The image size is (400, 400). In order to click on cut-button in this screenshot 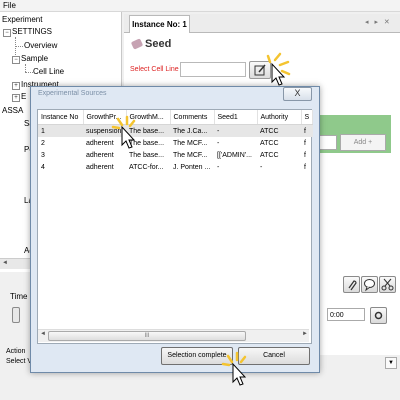, I will do `click(387, 284)`.